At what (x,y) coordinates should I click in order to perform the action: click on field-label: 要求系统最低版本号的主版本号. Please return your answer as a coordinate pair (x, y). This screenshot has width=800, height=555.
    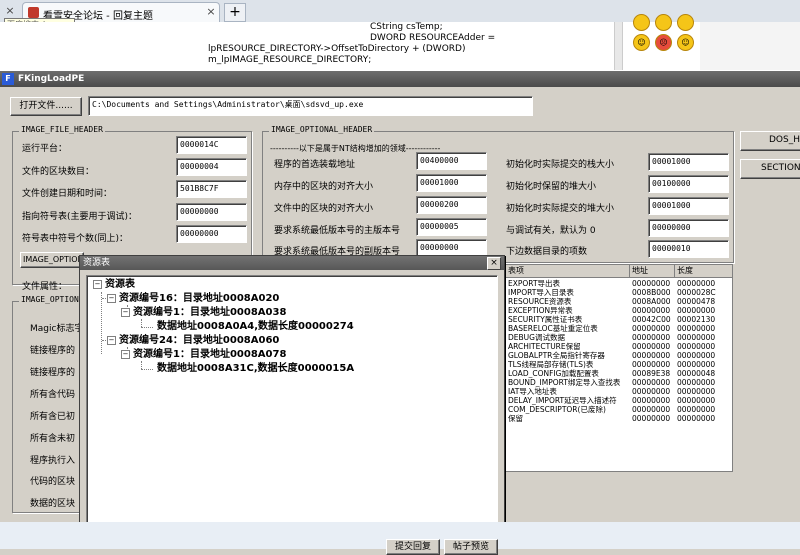
    Looking at the image, I should click on (337, 231).